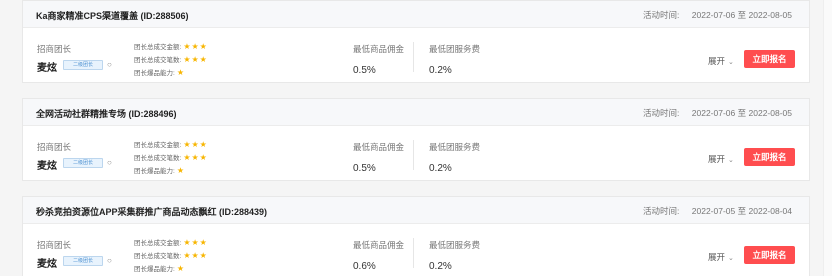 The width and height of the screenshot is (832, 276). I want to click on activity-title: 秒杀竞拍资源位APP采集群推广商品动态飘红 (ID:288439), so click(152, 212).